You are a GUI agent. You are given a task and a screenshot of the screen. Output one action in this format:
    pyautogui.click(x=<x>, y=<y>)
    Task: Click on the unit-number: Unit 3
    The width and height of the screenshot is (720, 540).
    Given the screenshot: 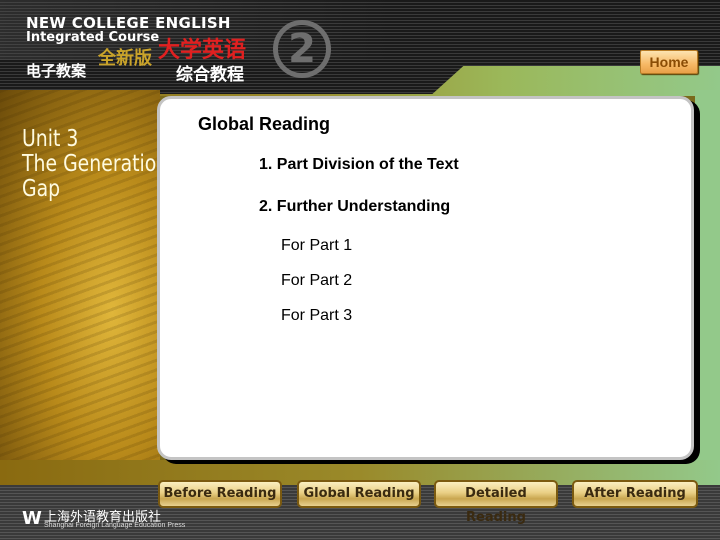 What is the action you would take?
    pyautogui.click(x=50, y=139)
    